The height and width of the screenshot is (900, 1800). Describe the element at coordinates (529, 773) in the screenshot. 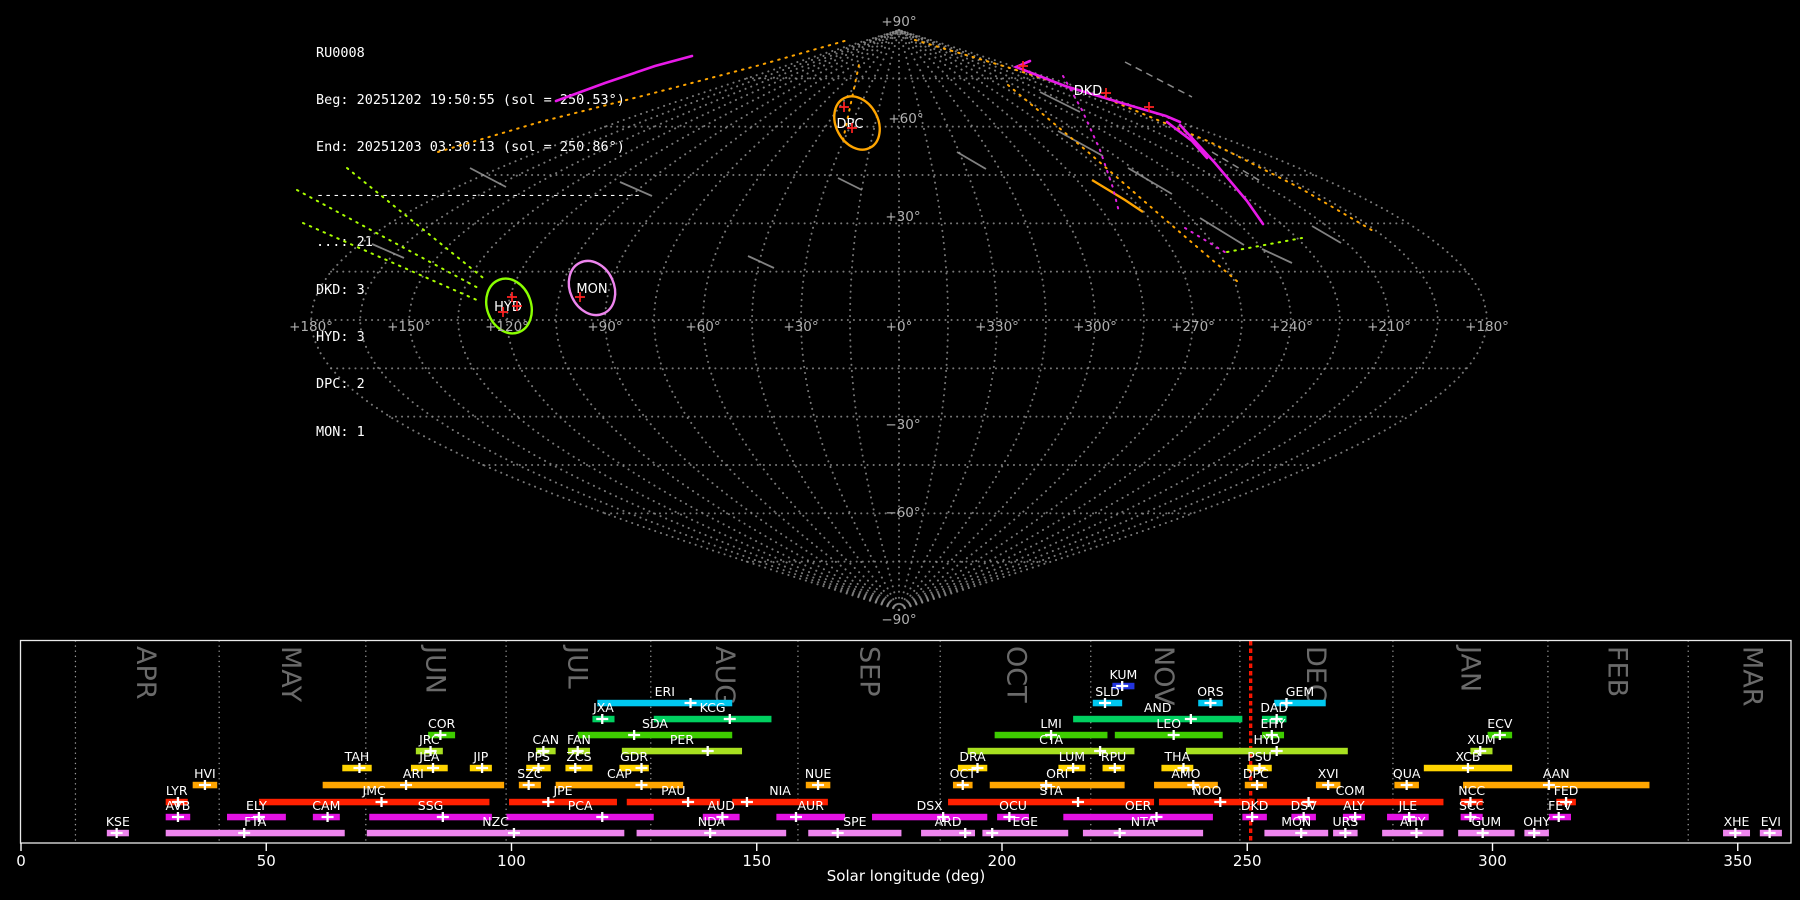

I see `shower-label-SZC: SZC` at that location.